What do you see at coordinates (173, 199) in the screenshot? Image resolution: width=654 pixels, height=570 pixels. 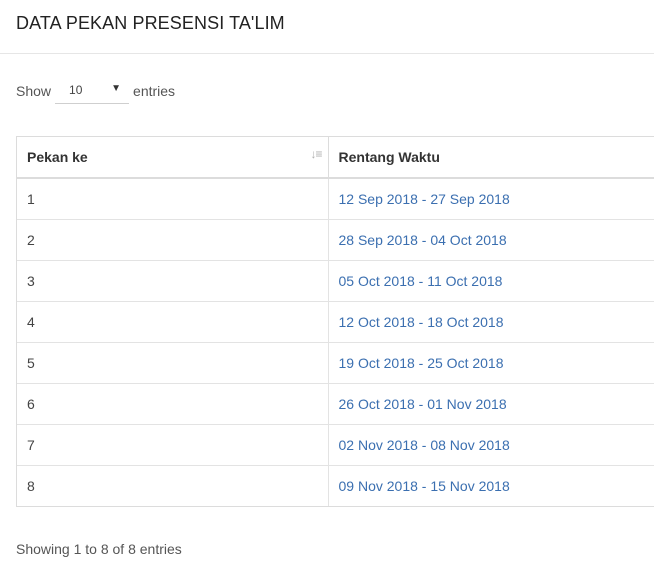 I see `week-cell: 1` at bounding box center [173, 199].